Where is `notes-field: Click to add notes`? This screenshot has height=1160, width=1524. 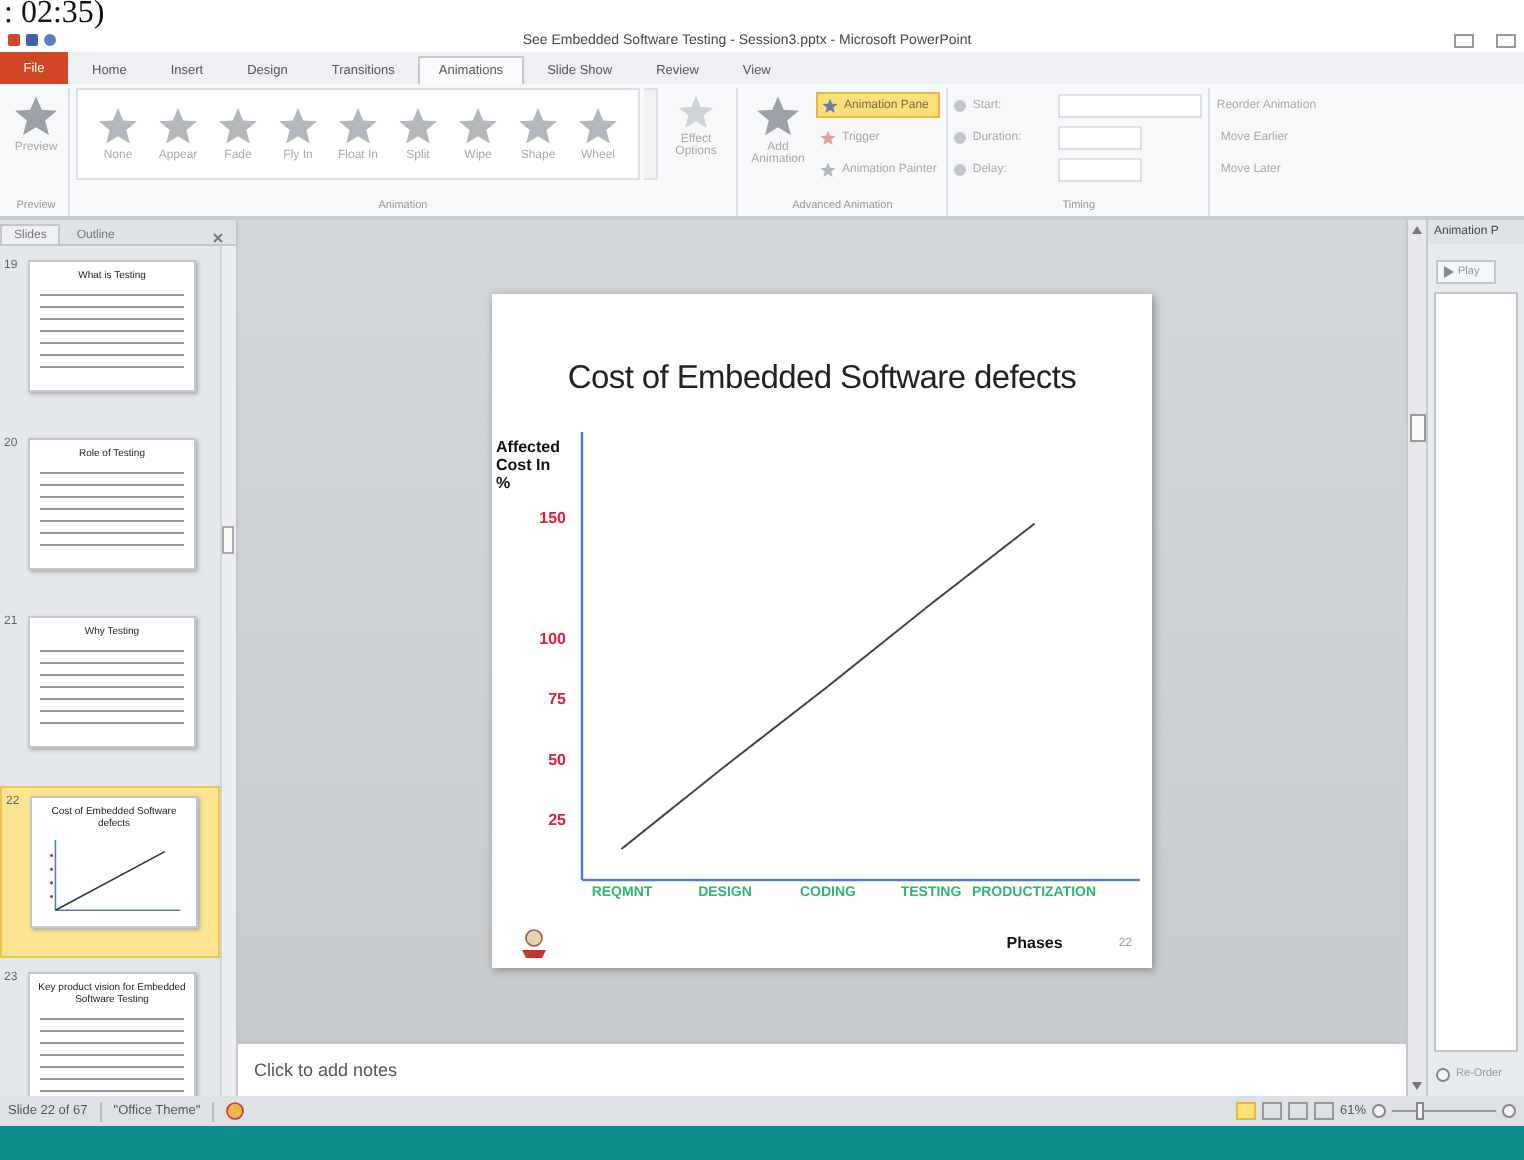
notes-field: Click to add notes is located at coordinates (554, 1070).